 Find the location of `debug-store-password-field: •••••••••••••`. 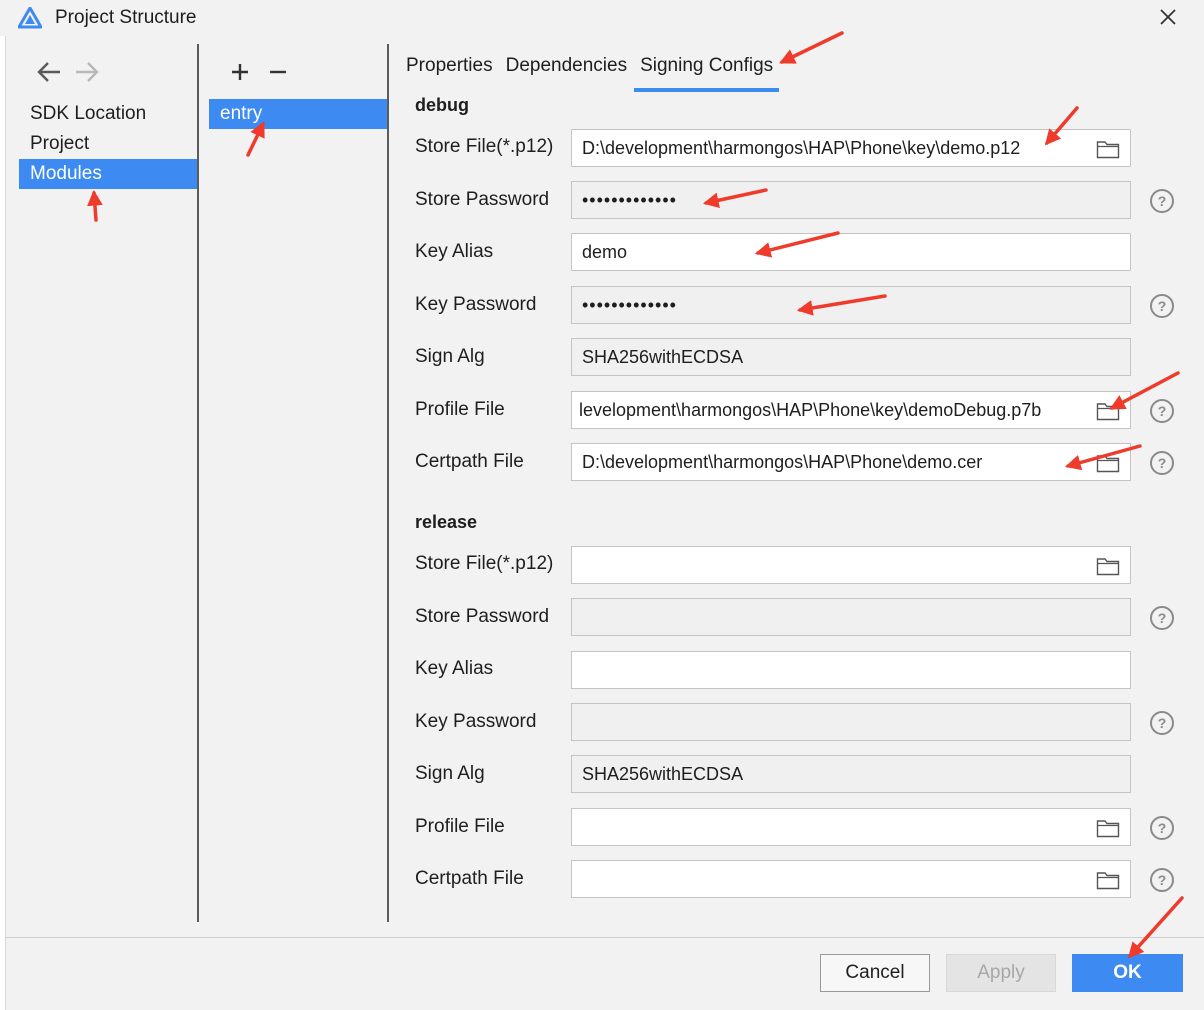

debug-store-password-field: ••••••••••••• is located at coordinates (851, 200).